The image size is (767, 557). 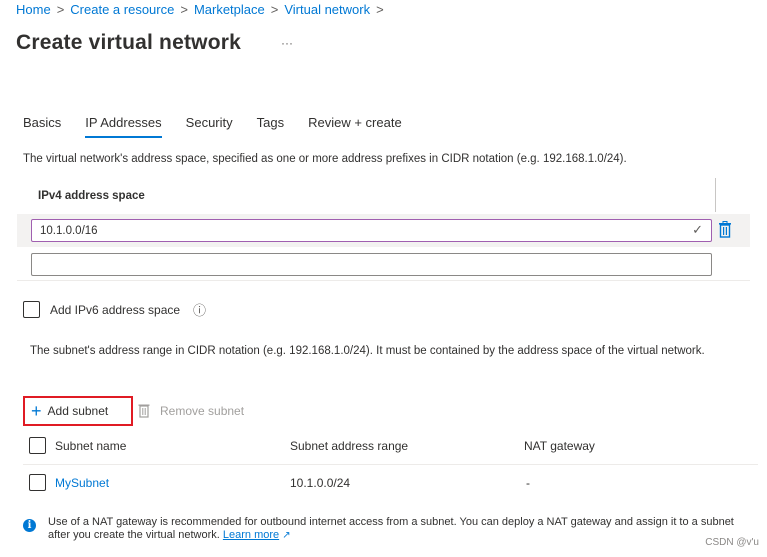 I want to click on subnet-name-link: MySubnet, so click(x=82, y=483).